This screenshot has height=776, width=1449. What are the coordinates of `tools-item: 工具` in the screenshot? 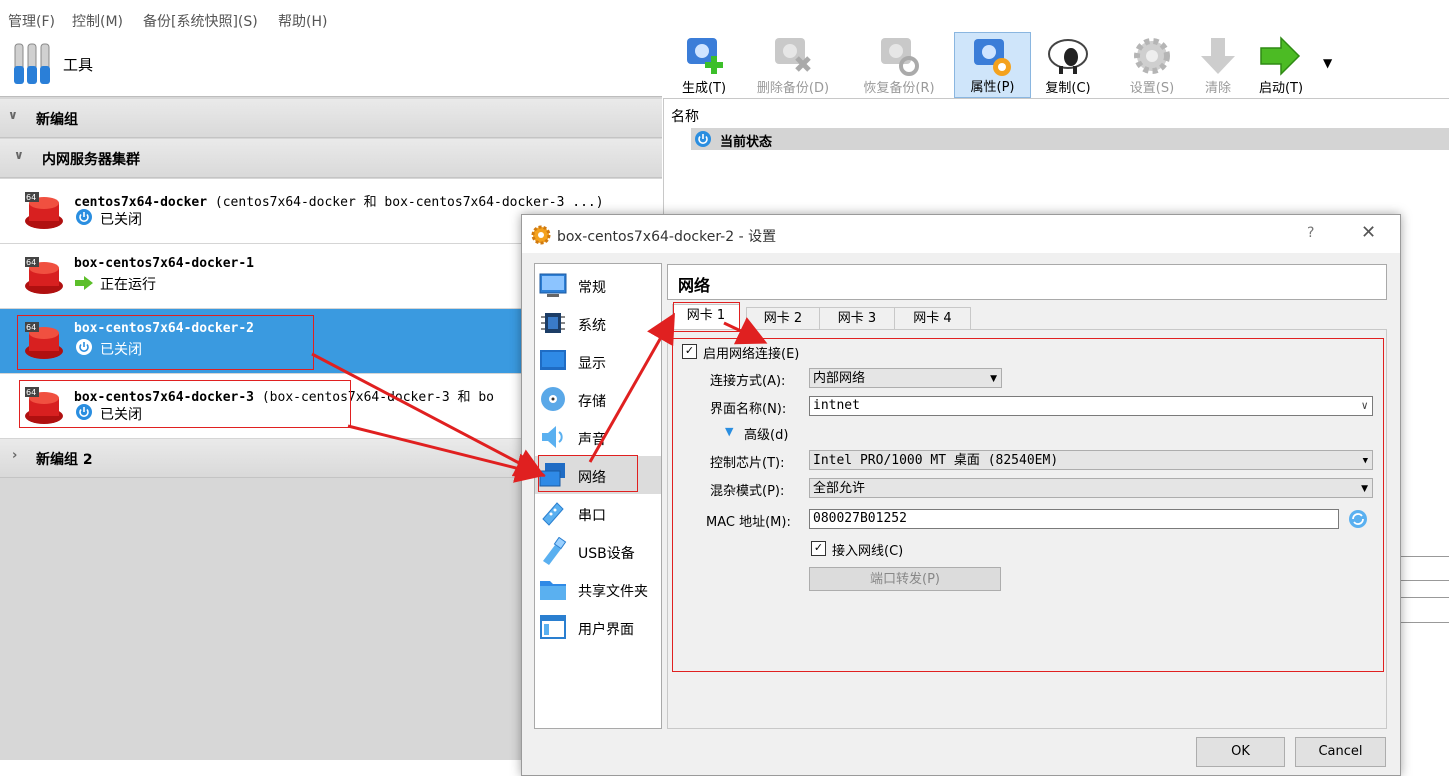 It's located at (331, 64).